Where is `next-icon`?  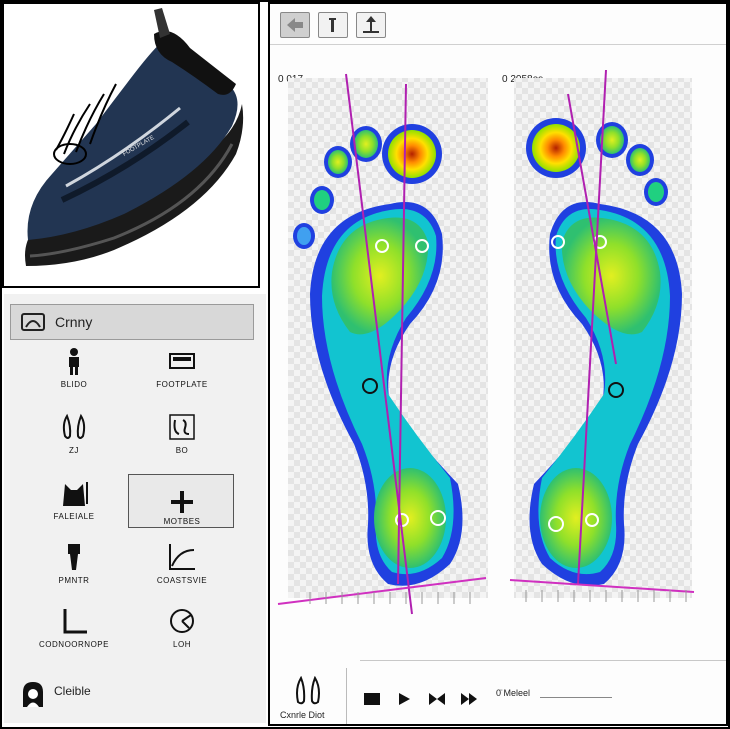
next-icon is located at coordinates (469, 699).